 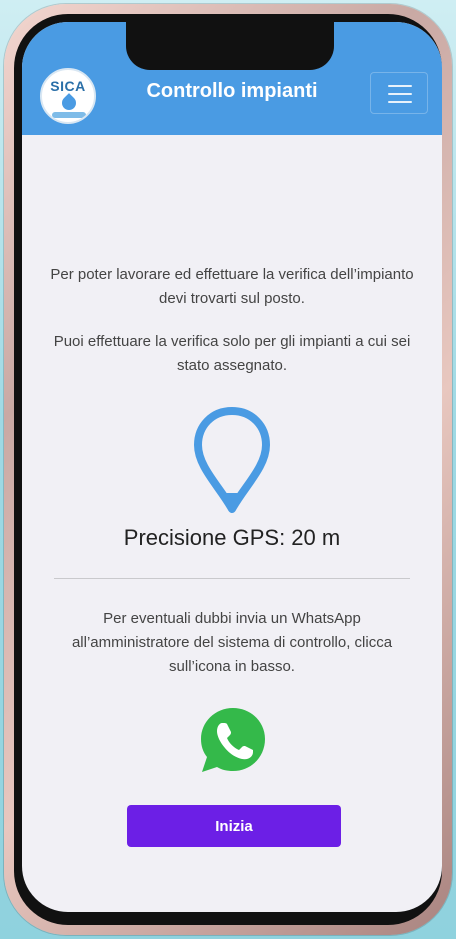 What do you see at coordinates (69, 103) in the screenshot?
I see `water-drop-icon` at bounding box center [69, 103].